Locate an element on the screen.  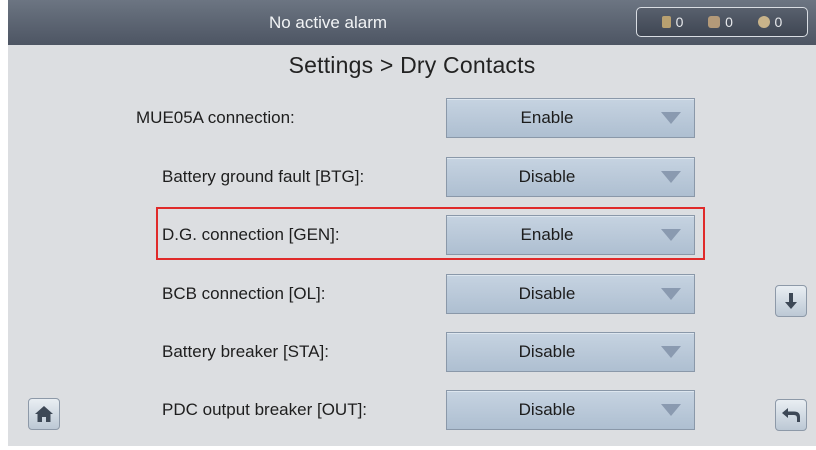
home-icon is located at coordinates (44, 414).